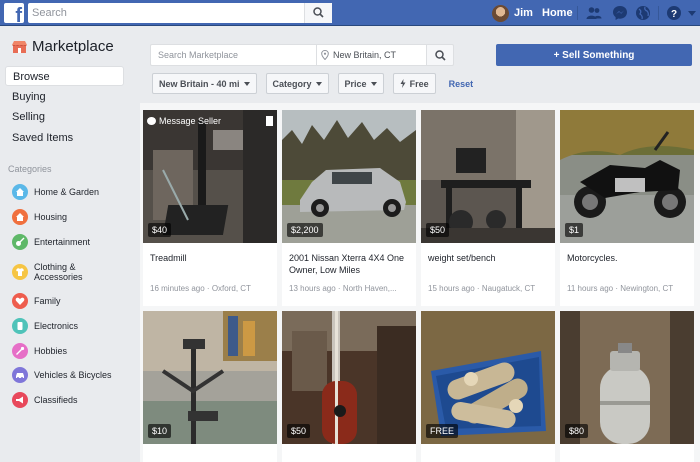  Describe the element at coordinates (461, 84) in the screenshot. I see `reset-filters-link: Reset` at that location.